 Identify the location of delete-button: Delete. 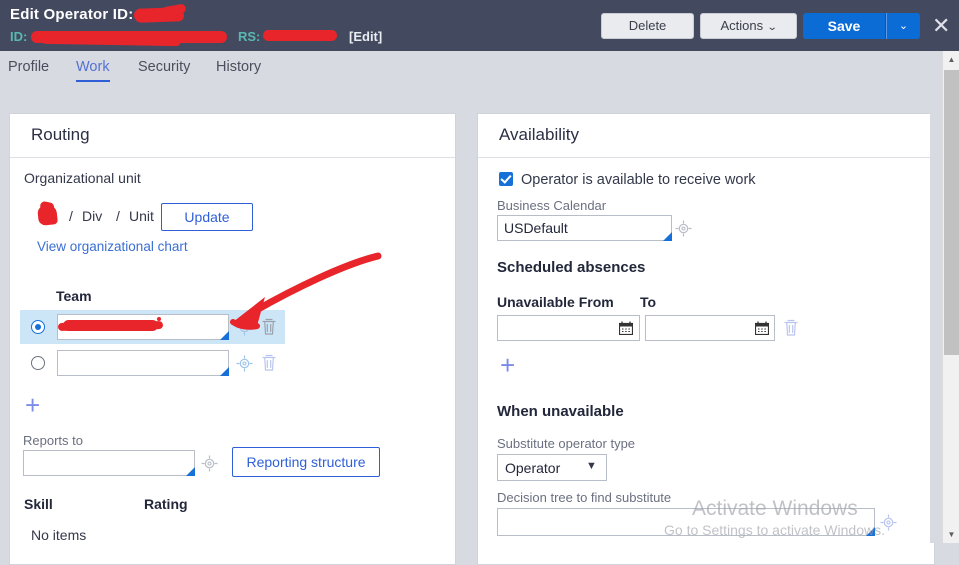
(647, 26).